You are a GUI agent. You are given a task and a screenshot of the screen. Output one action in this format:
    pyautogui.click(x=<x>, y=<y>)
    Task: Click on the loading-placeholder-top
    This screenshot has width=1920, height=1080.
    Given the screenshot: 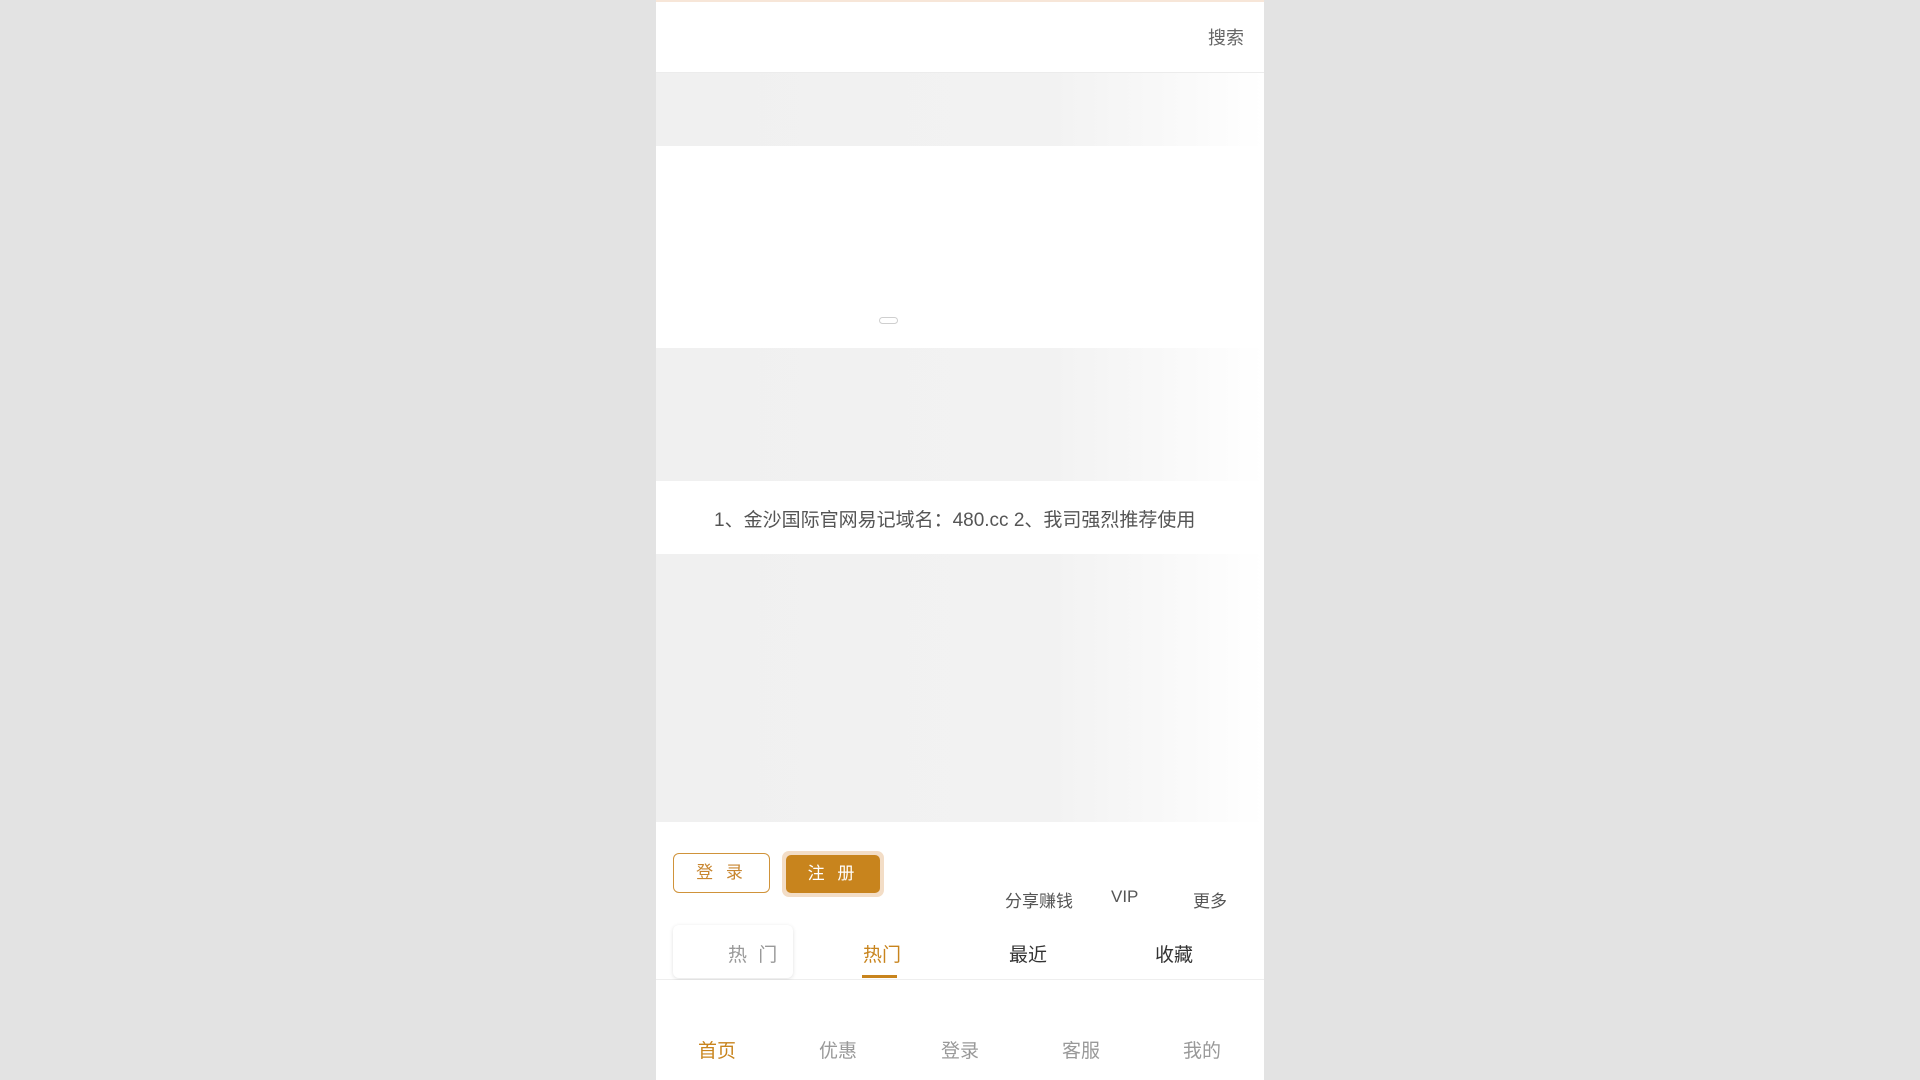 What is the action you would take?
    pyautogui.click(x=960, y=109)
    